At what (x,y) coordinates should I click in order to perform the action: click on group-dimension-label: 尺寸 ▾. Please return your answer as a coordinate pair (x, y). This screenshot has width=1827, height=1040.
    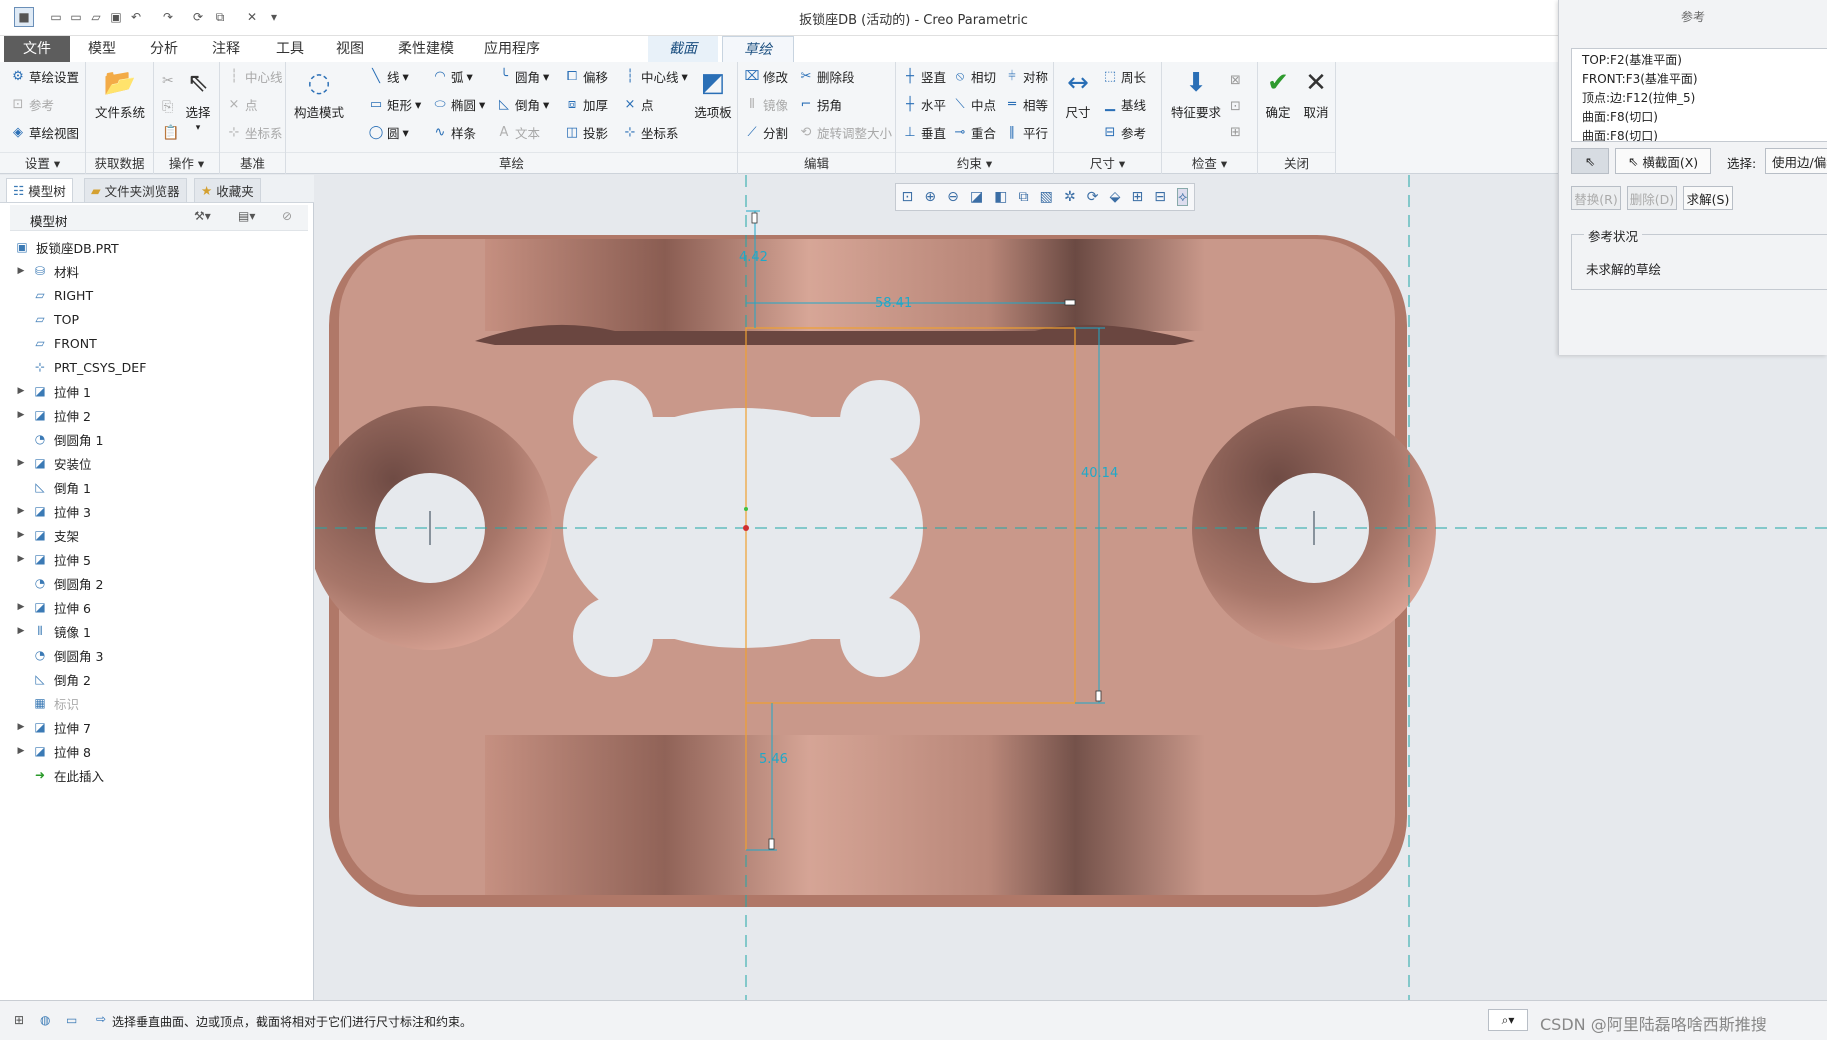
    Looking at the image, I should click on (1107, 163).